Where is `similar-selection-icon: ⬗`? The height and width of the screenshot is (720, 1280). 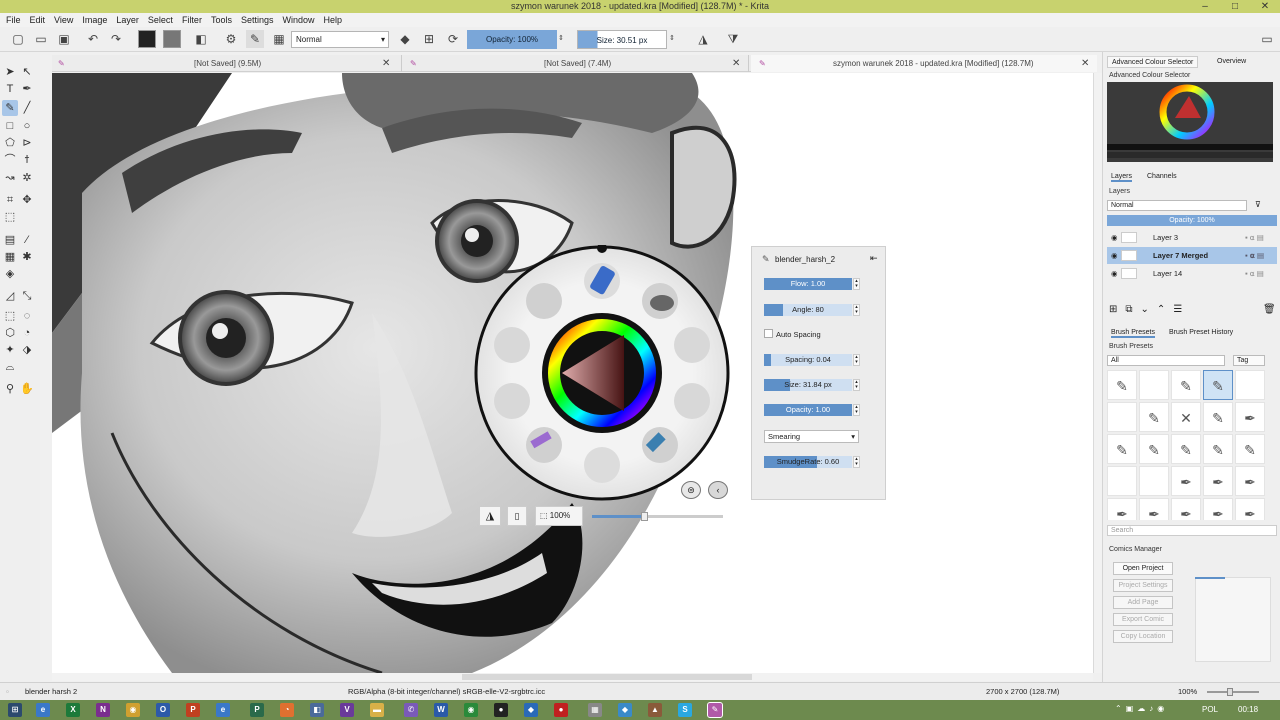 similar-selection-icon: ⬗ is located at coordinates (27, 350).